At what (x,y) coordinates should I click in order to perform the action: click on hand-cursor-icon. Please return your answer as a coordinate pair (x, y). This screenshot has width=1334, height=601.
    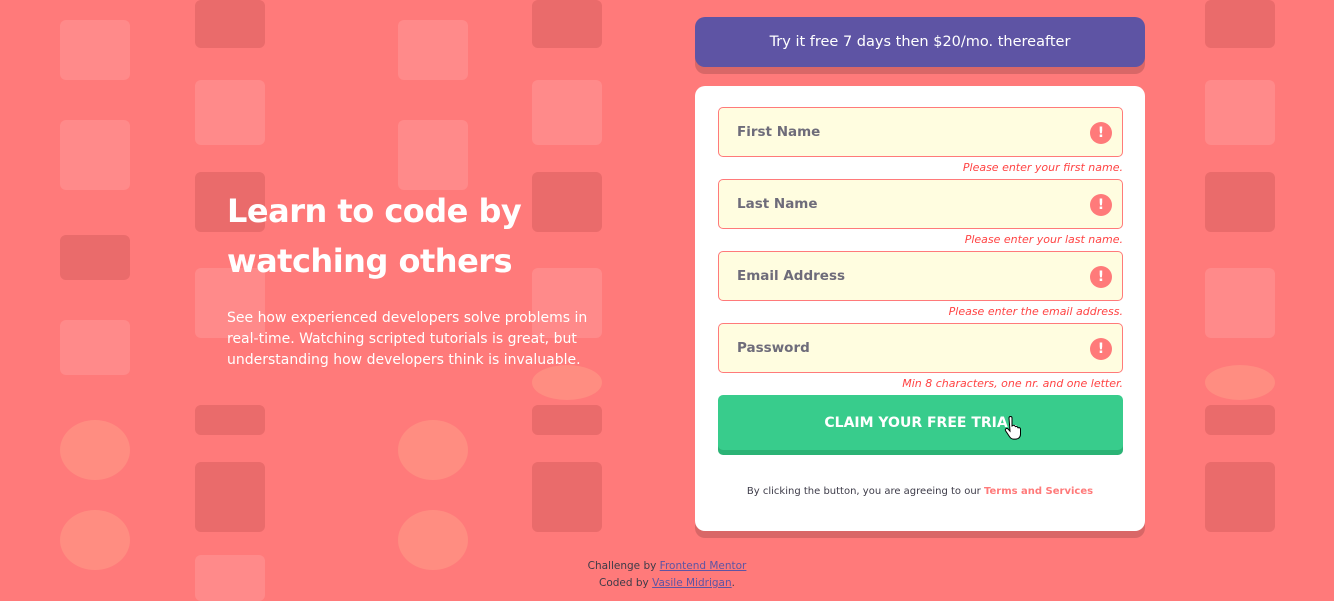
    Looking at the image, I should click on (1012, 428).